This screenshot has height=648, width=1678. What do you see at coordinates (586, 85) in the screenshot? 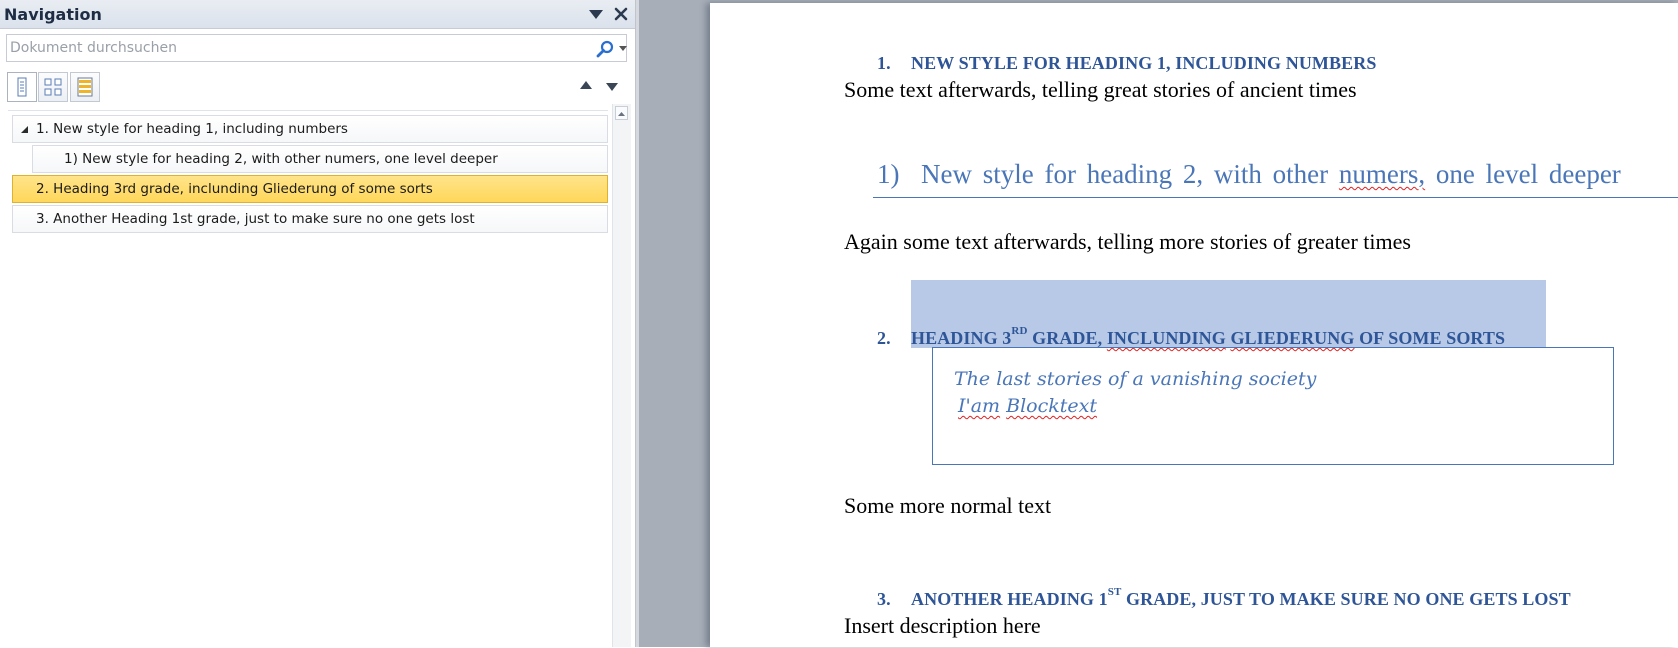
I see `previous-heading-icon` at bounding box center [586, 85].